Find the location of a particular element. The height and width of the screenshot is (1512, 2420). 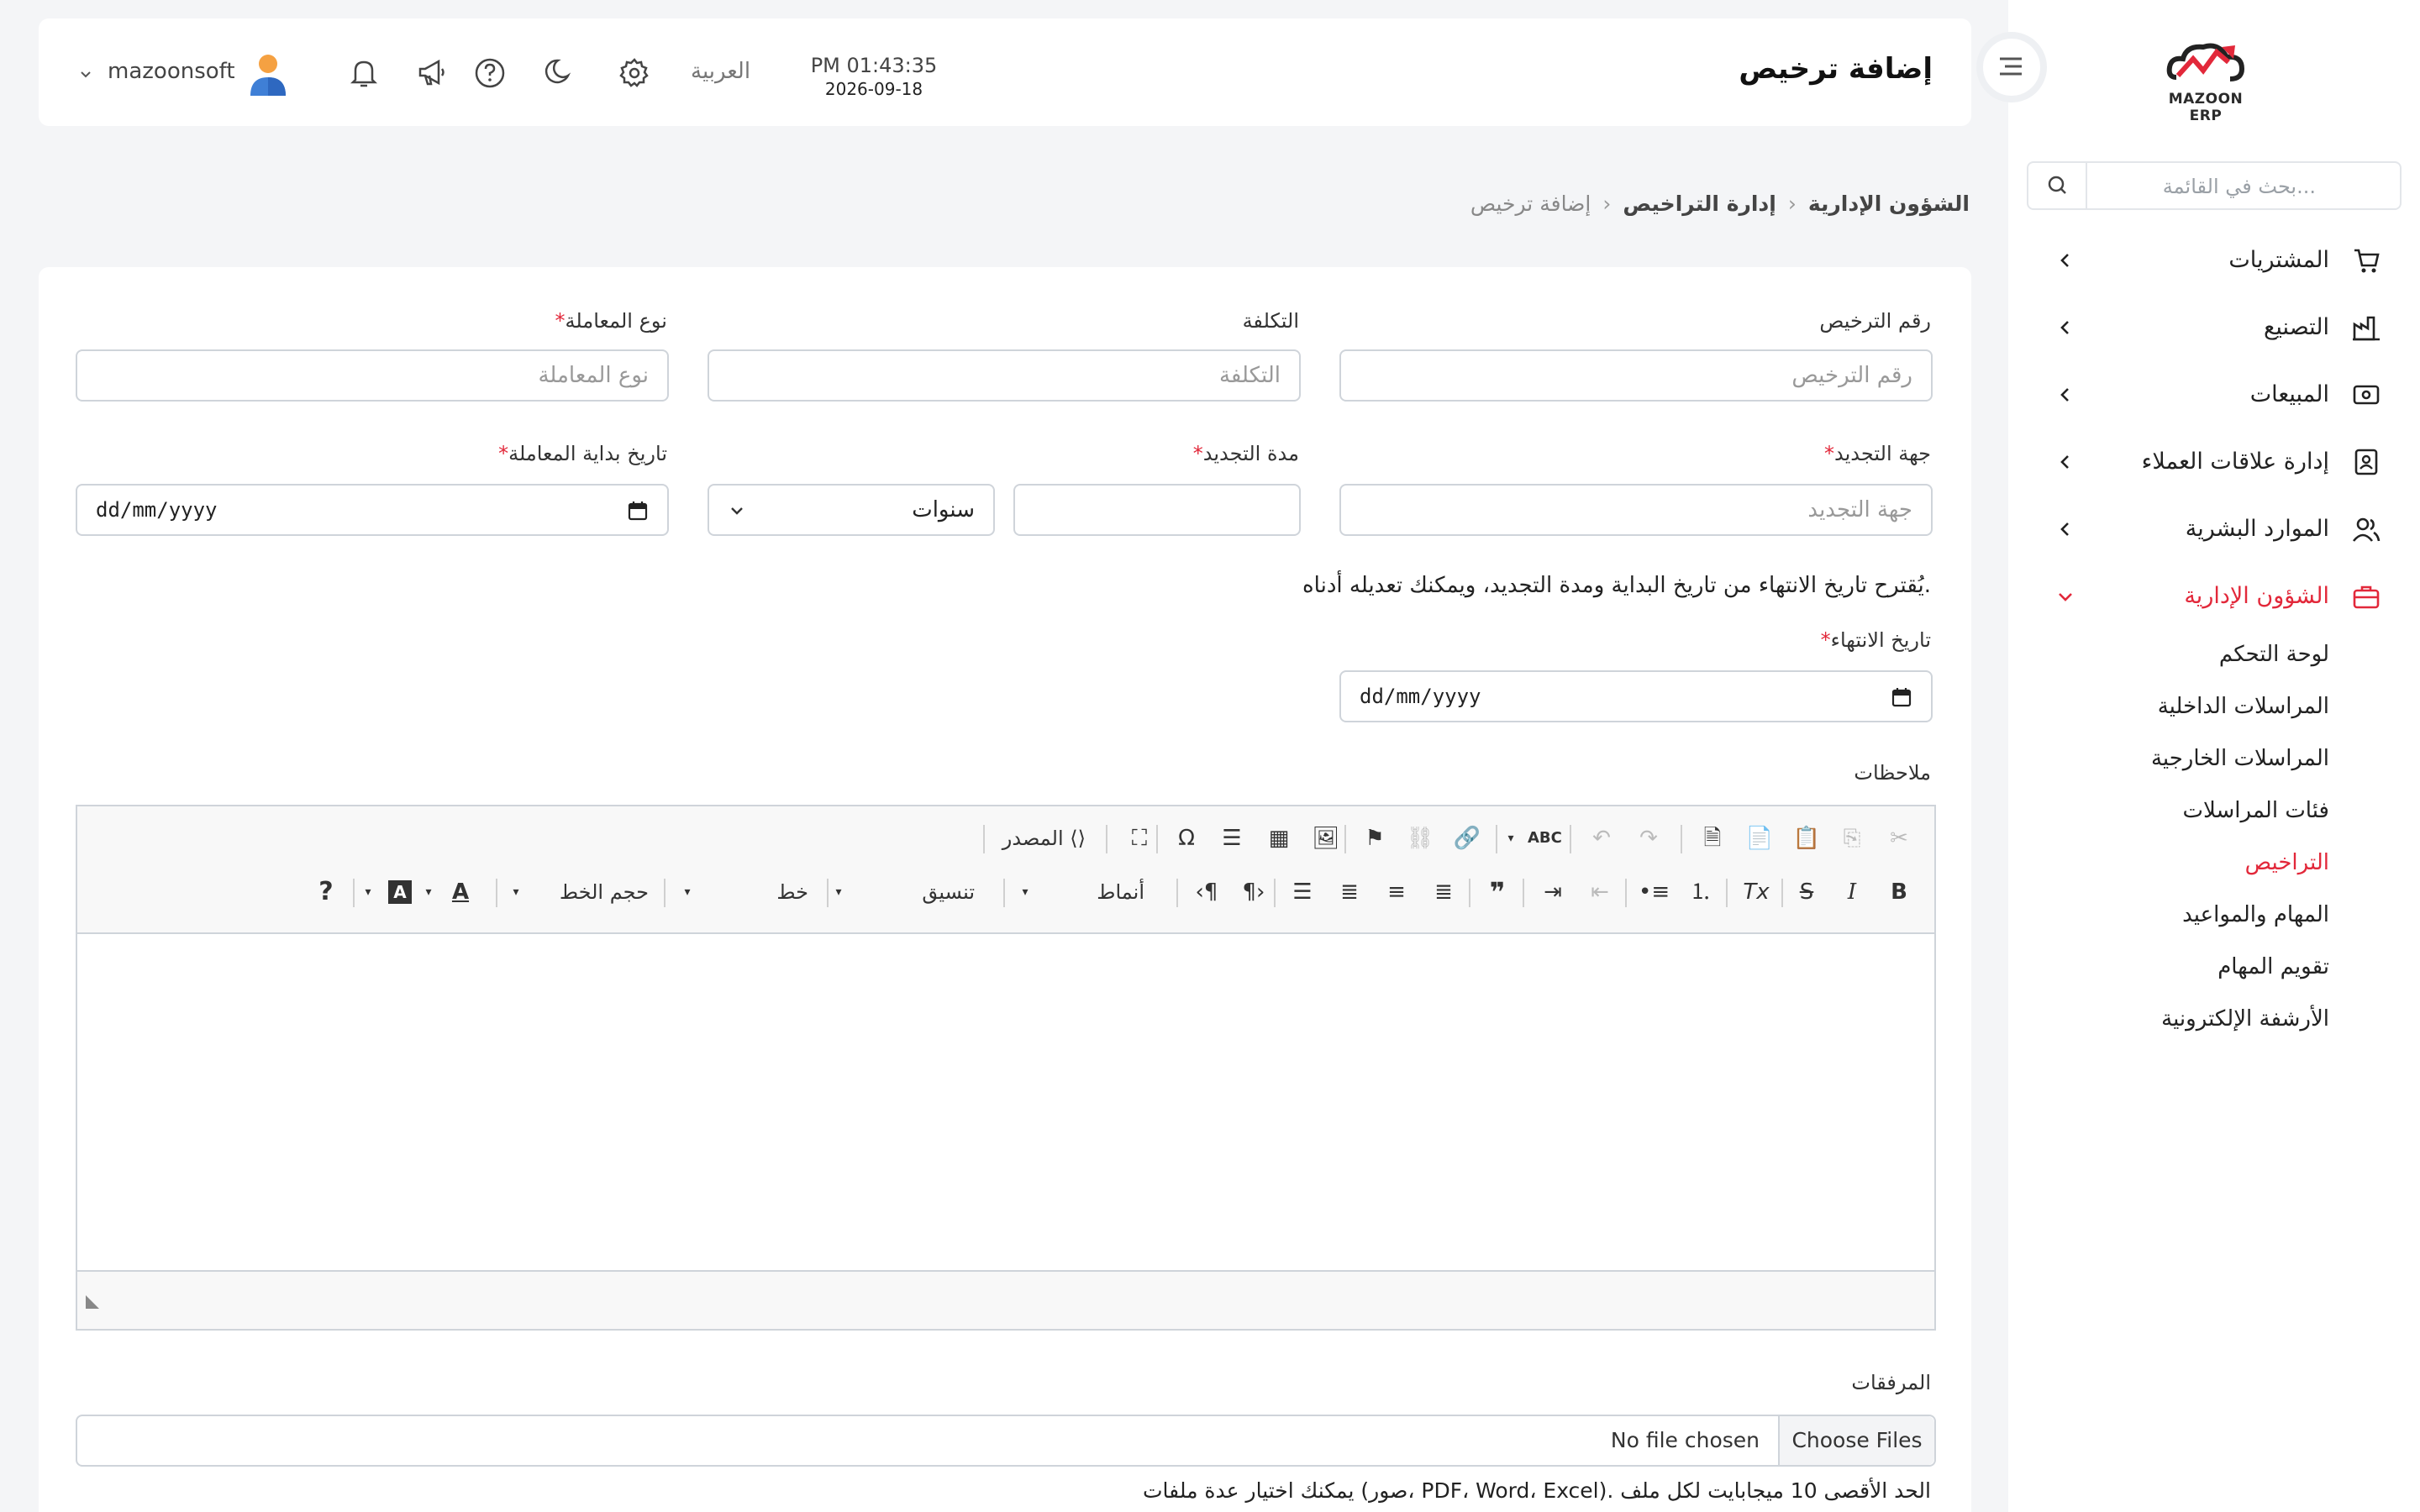

renewal-authority-label: *جهة التجديد is located at coordinates (1877, 453).